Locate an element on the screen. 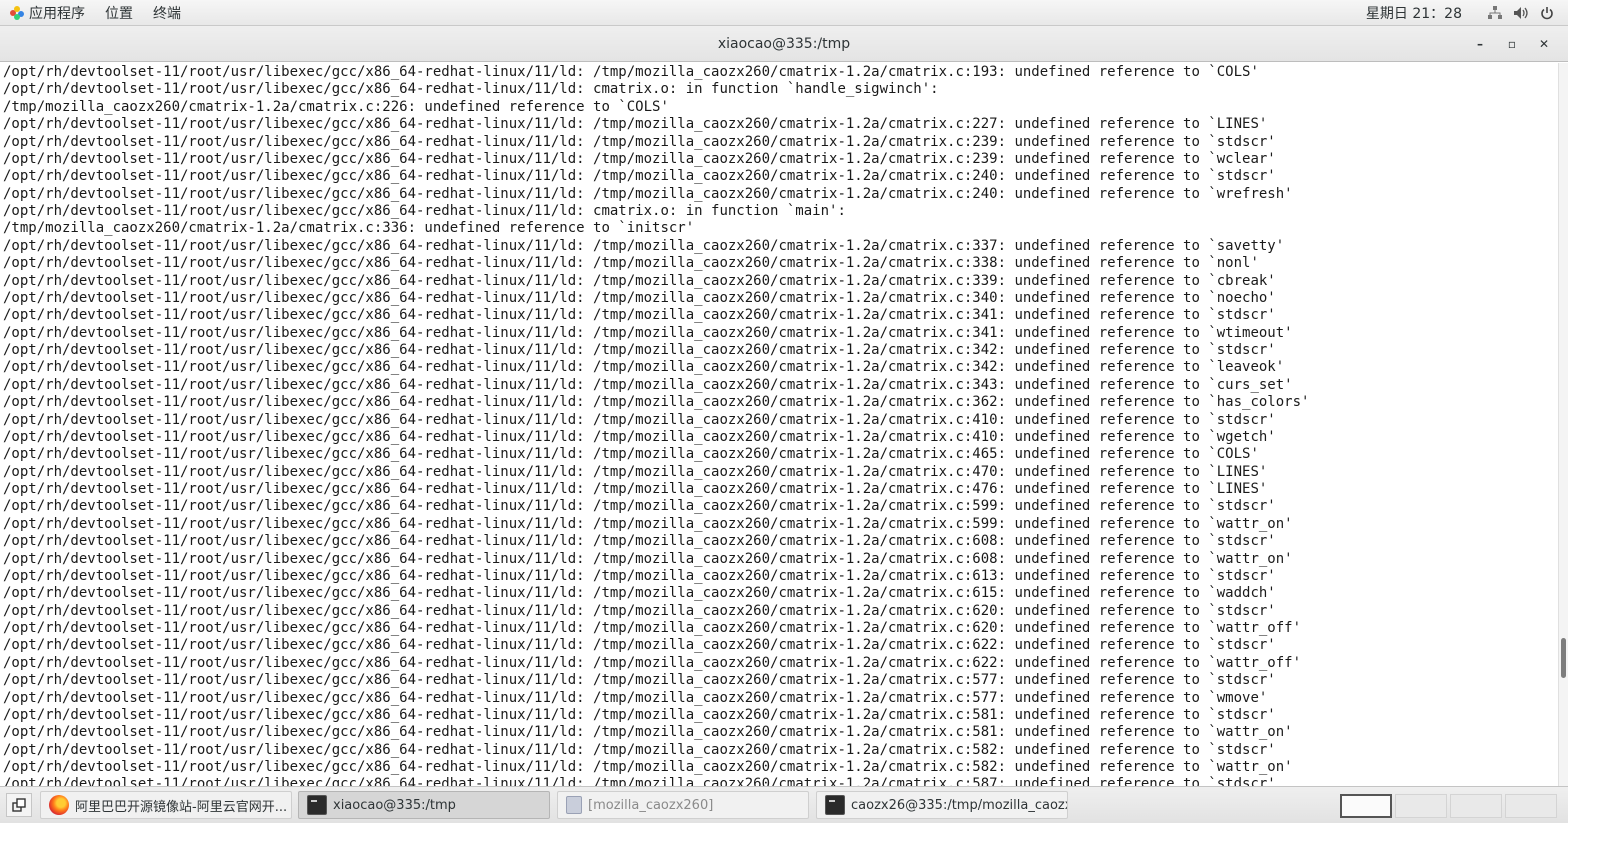  places-menu: 位置 is located at coordinates (119, 13).